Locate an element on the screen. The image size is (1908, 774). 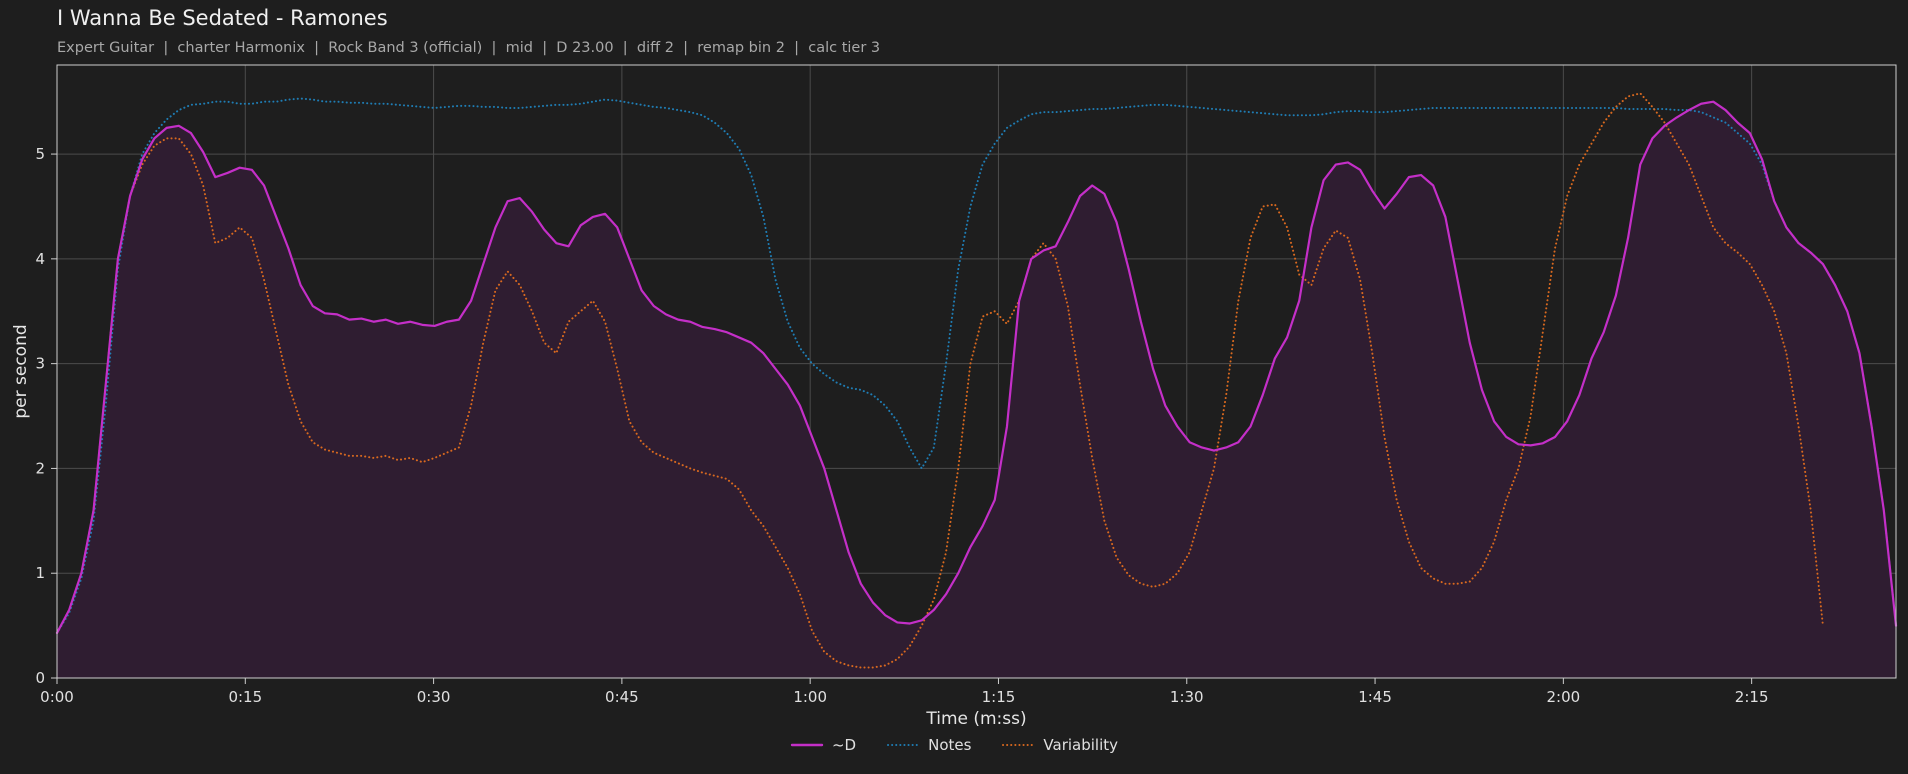
x-tick-label: 0:30 is located at coordinates (434, 697).